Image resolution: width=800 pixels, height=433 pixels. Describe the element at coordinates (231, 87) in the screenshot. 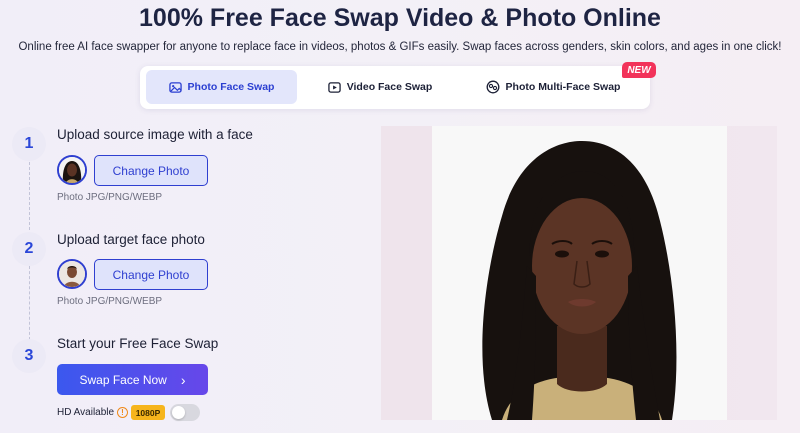

I see `tab-label: Photo Face Swap` at that location.